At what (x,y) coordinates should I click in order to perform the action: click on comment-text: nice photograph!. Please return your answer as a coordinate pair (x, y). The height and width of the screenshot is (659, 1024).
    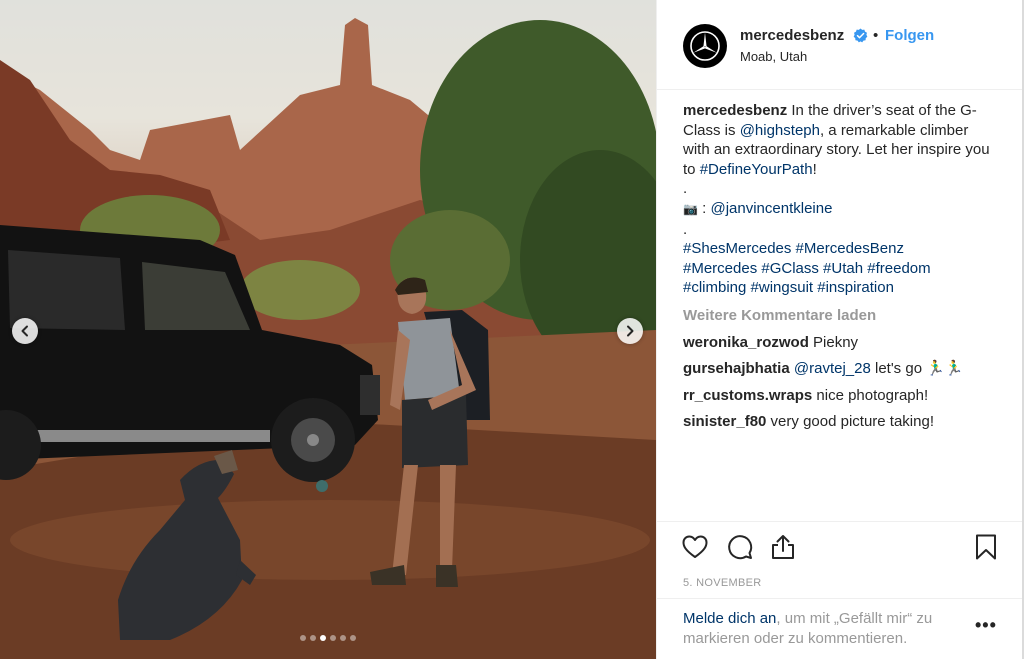
    Looking at the image, I should click on (870, 395).